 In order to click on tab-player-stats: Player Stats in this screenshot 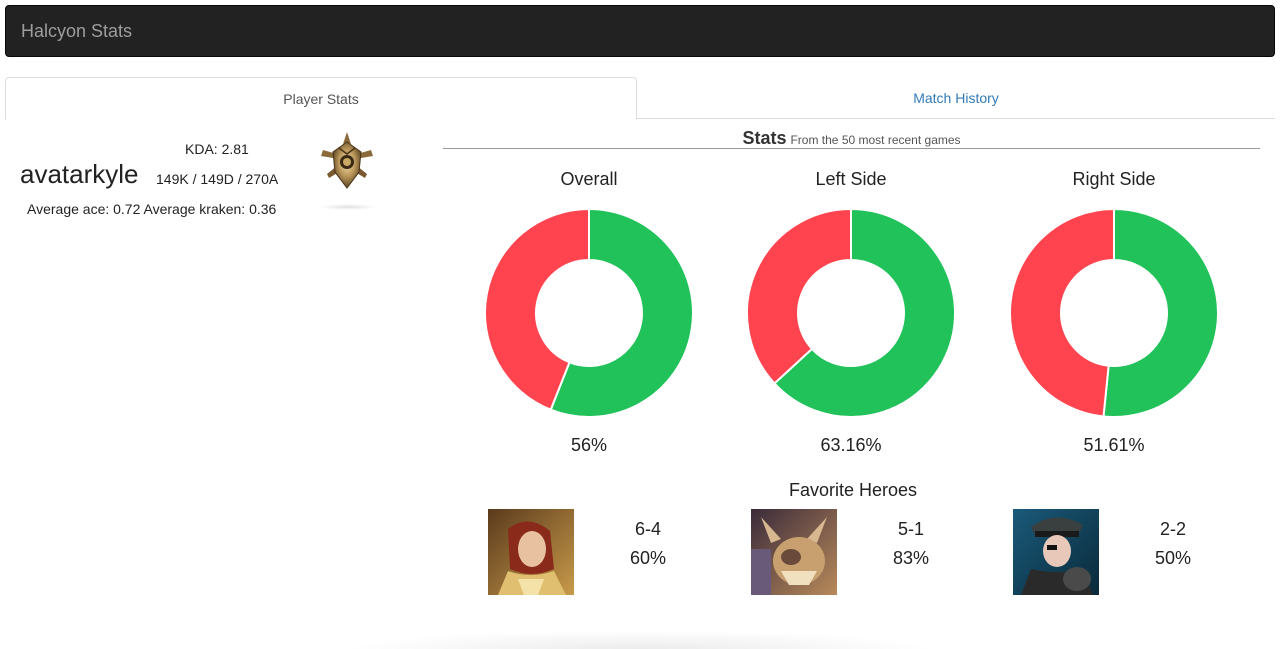, I will do `click(321, 98)`.